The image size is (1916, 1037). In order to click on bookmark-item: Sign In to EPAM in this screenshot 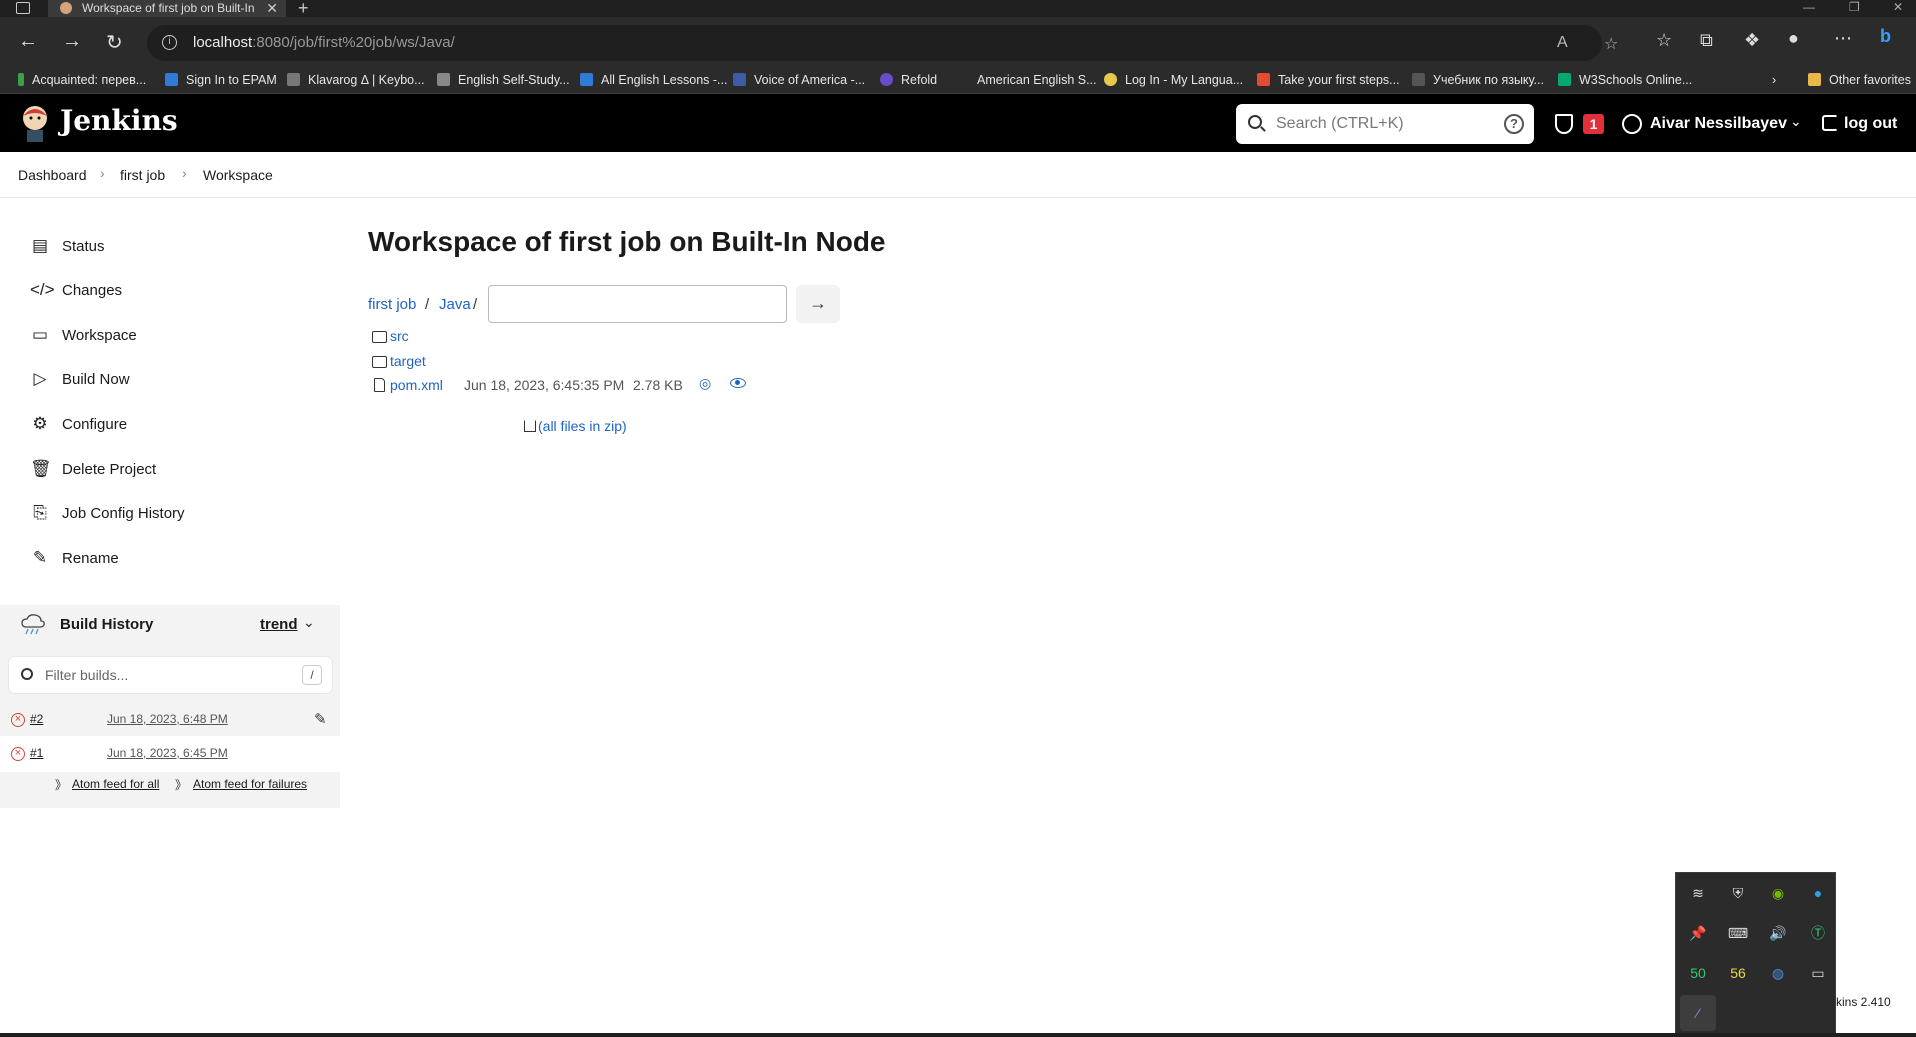, I will do `click(221, 80)`.